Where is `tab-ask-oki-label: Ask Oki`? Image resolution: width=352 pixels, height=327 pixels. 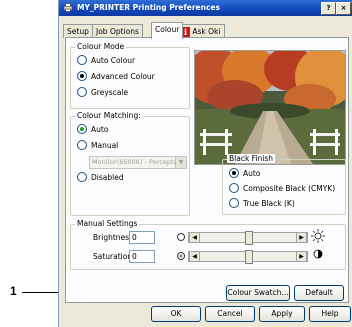
tab-ask-oki-label: Ask Oki is located at coordinates (206, 31).